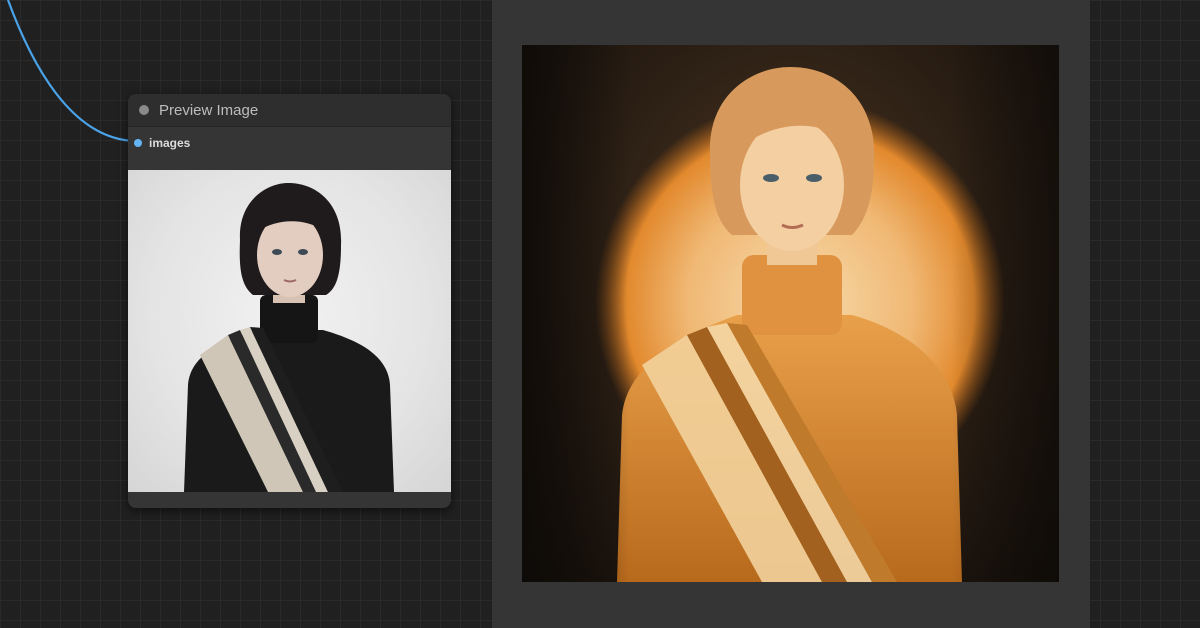 This screenshot has height=628, width=1200. I want to click on input-slot-label: images, so click(170, 143).